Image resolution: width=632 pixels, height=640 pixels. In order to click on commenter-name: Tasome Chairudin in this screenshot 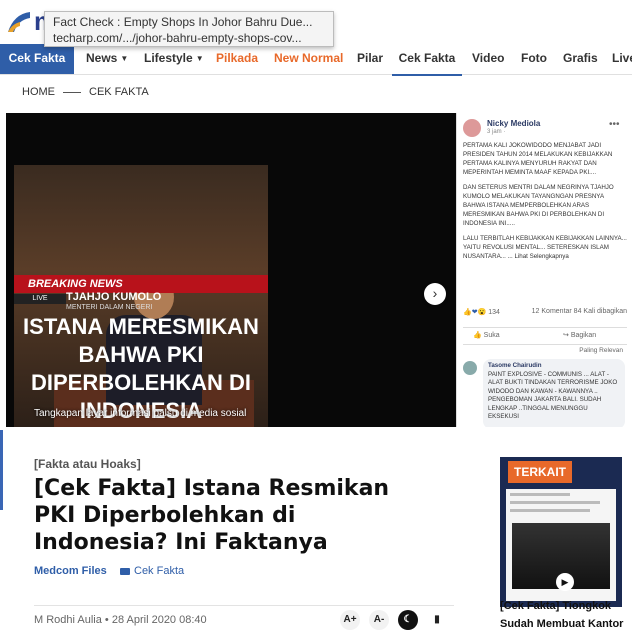, I will do `click(515, 365)`.